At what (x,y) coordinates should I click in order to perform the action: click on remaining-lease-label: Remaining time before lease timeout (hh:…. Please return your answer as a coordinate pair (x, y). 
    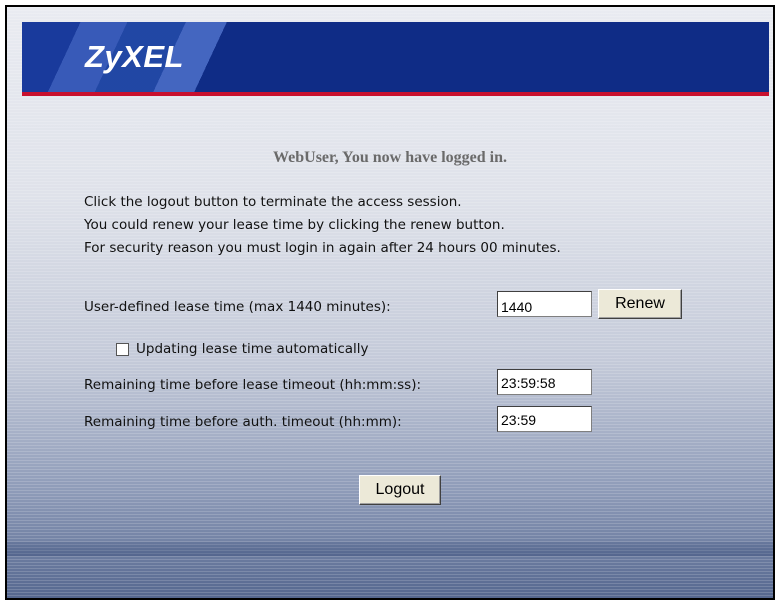
    Looking at the image, I should click on (253, 385).